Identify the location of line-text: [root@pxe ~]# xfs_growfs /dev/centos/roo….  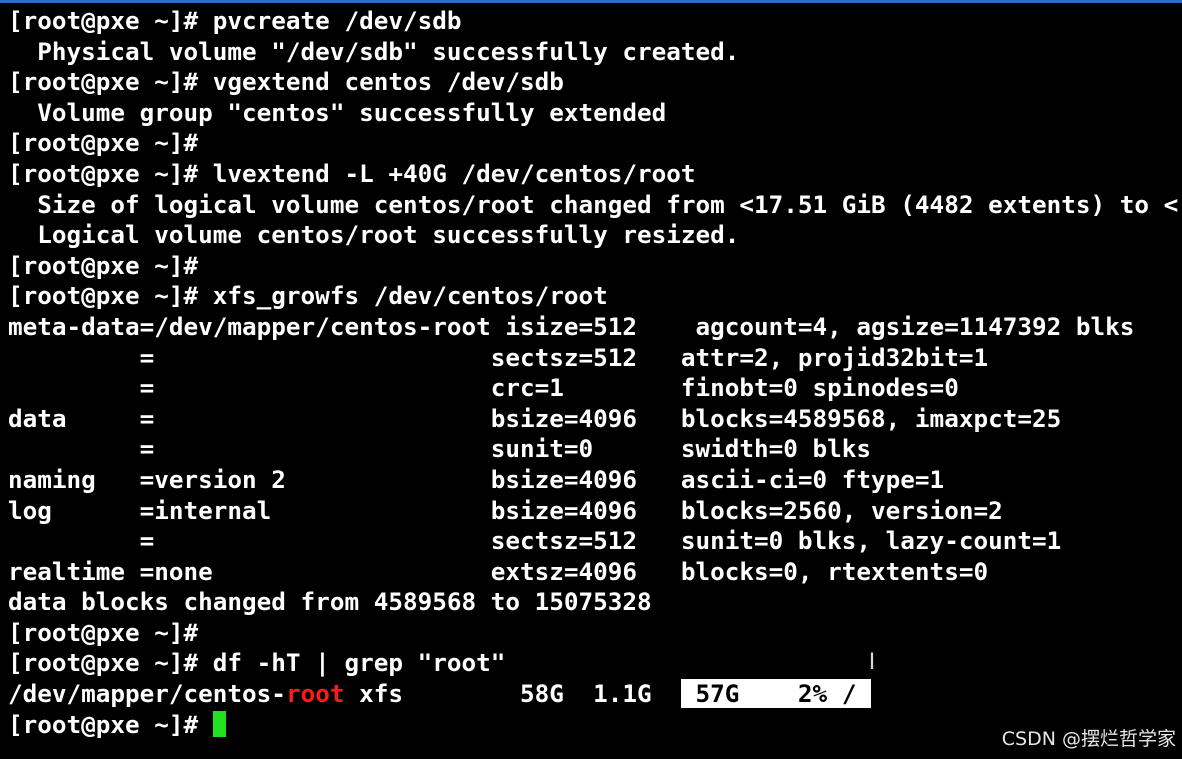
(308, 296).